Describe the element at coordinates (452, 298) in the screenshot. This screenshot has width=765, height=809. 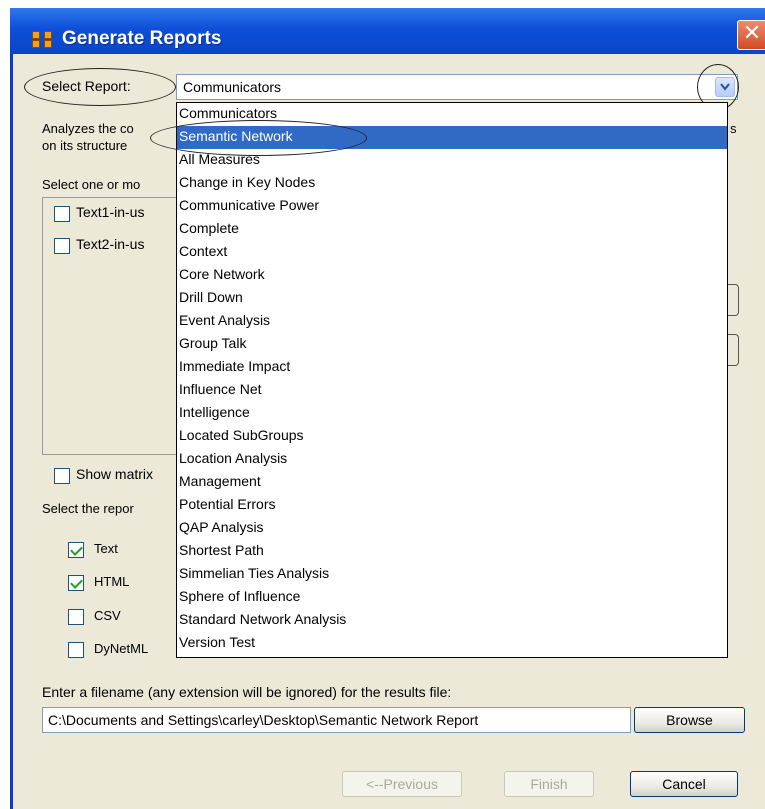
I see `dropdown-option: Drill Down` at that location.